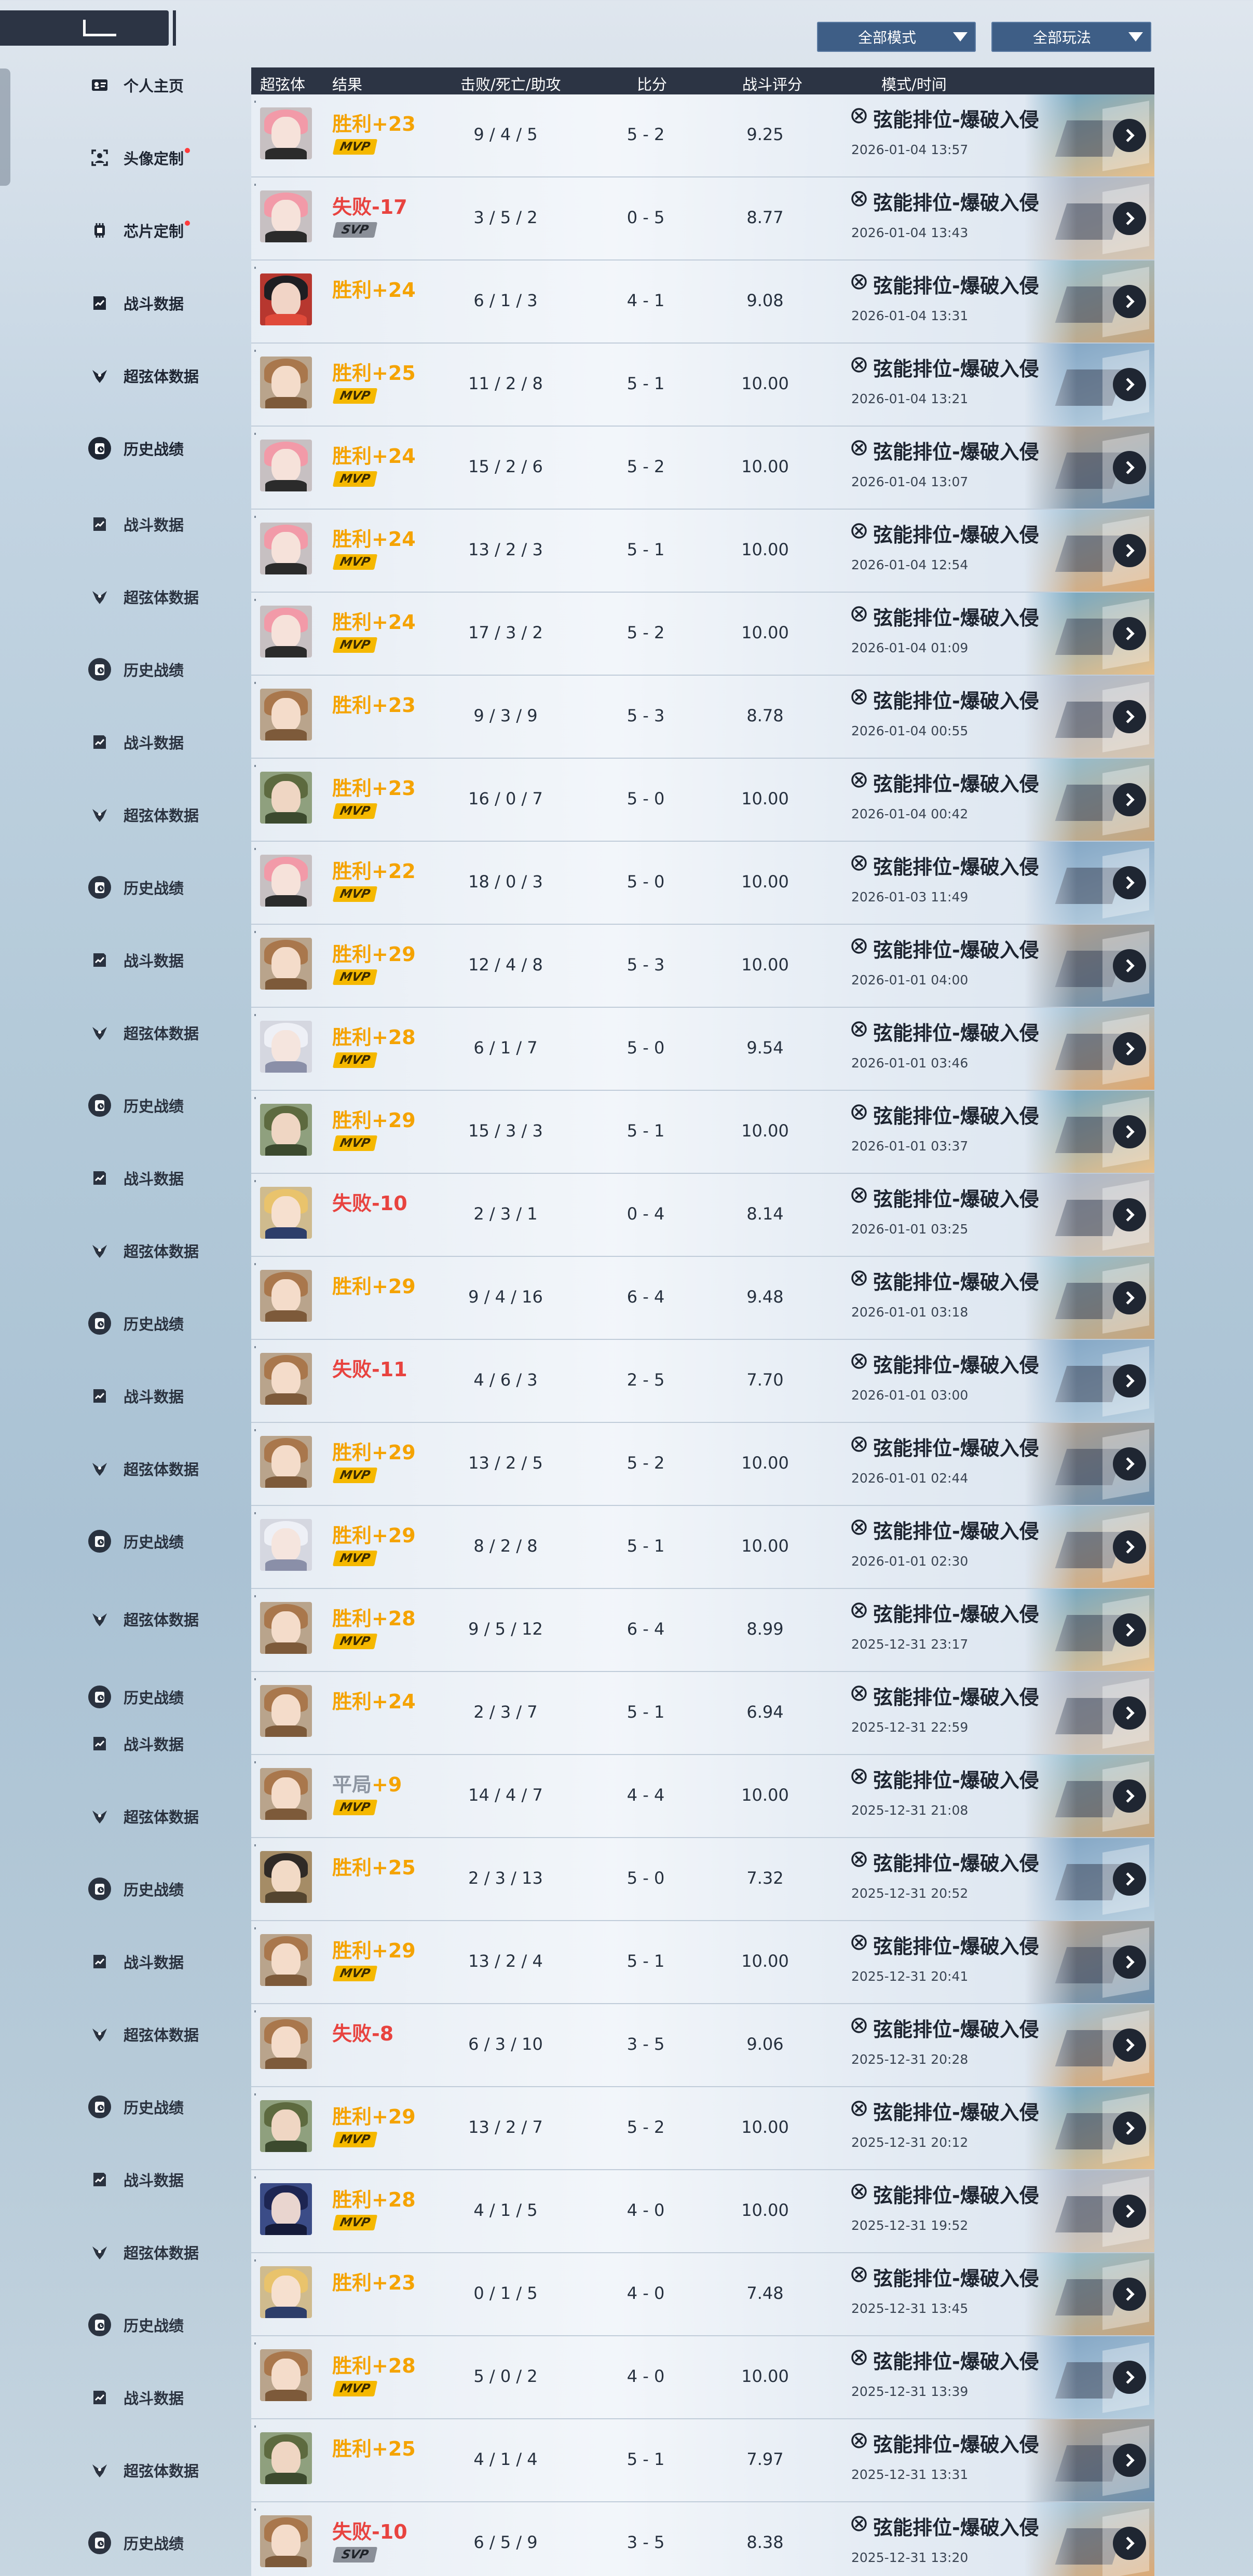 This screenshot has width=1253, height=2576. What do you see at coordinates (394, 788) in the screenshot?
I see `rank-delta: +23` at bounding box center [394, 788].